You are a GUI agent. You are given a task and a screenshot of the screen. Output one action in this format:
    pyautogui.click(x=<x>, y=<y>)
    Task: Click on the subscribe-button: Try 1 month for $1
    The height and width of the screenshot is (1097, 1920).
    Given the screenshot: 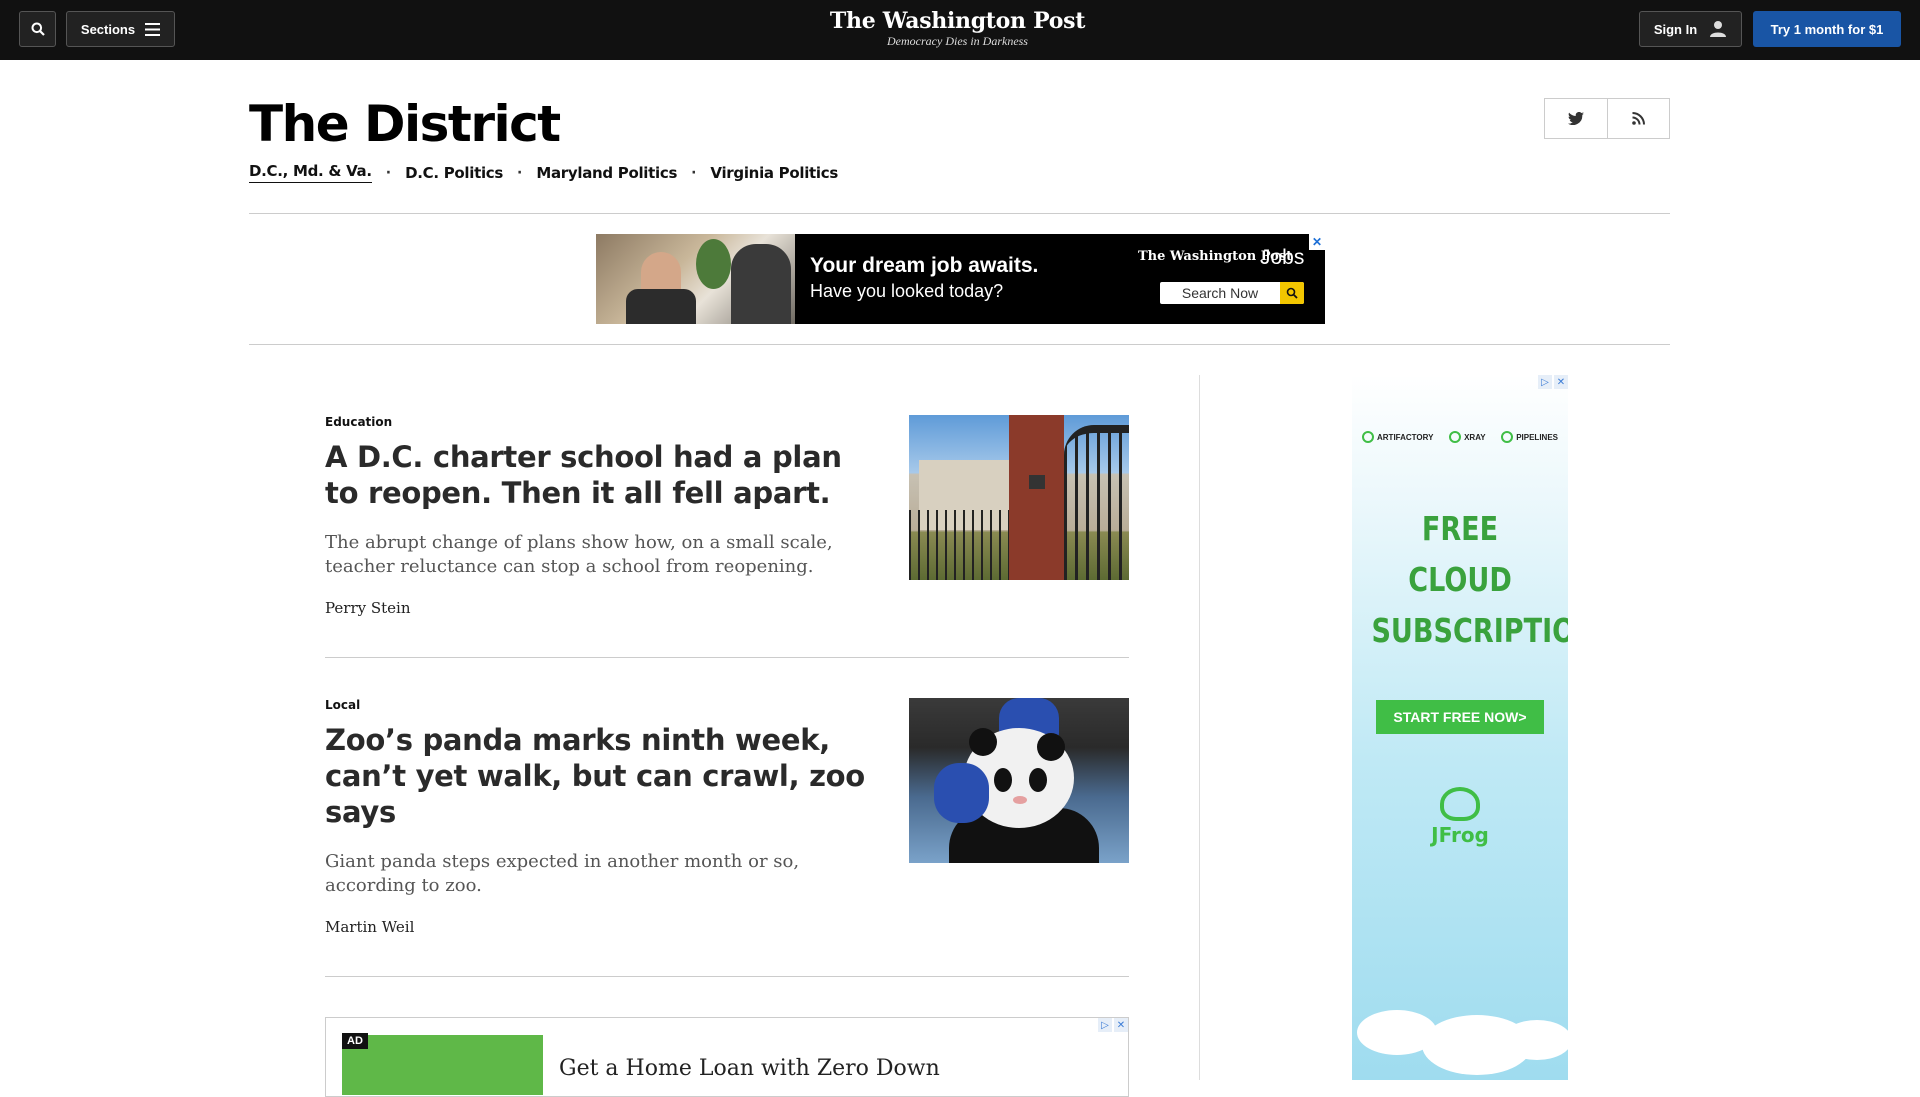 What is the action you would take?
    pyautogui.click(x=1827, y=29)
    